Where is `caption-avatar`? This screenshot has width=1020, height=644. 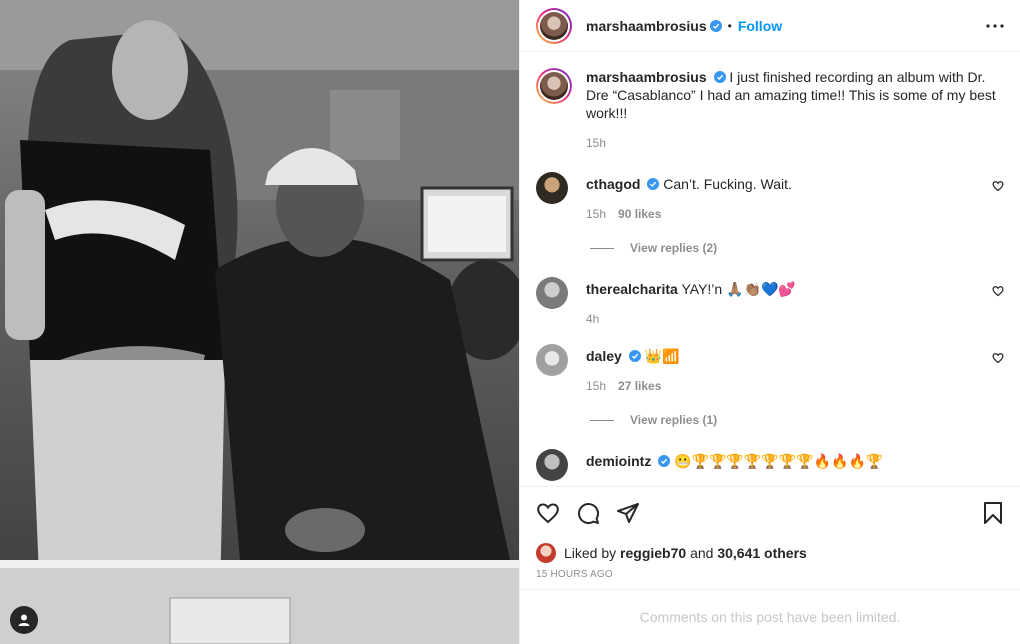
caption-avatar is located at coordinates (554, 86).